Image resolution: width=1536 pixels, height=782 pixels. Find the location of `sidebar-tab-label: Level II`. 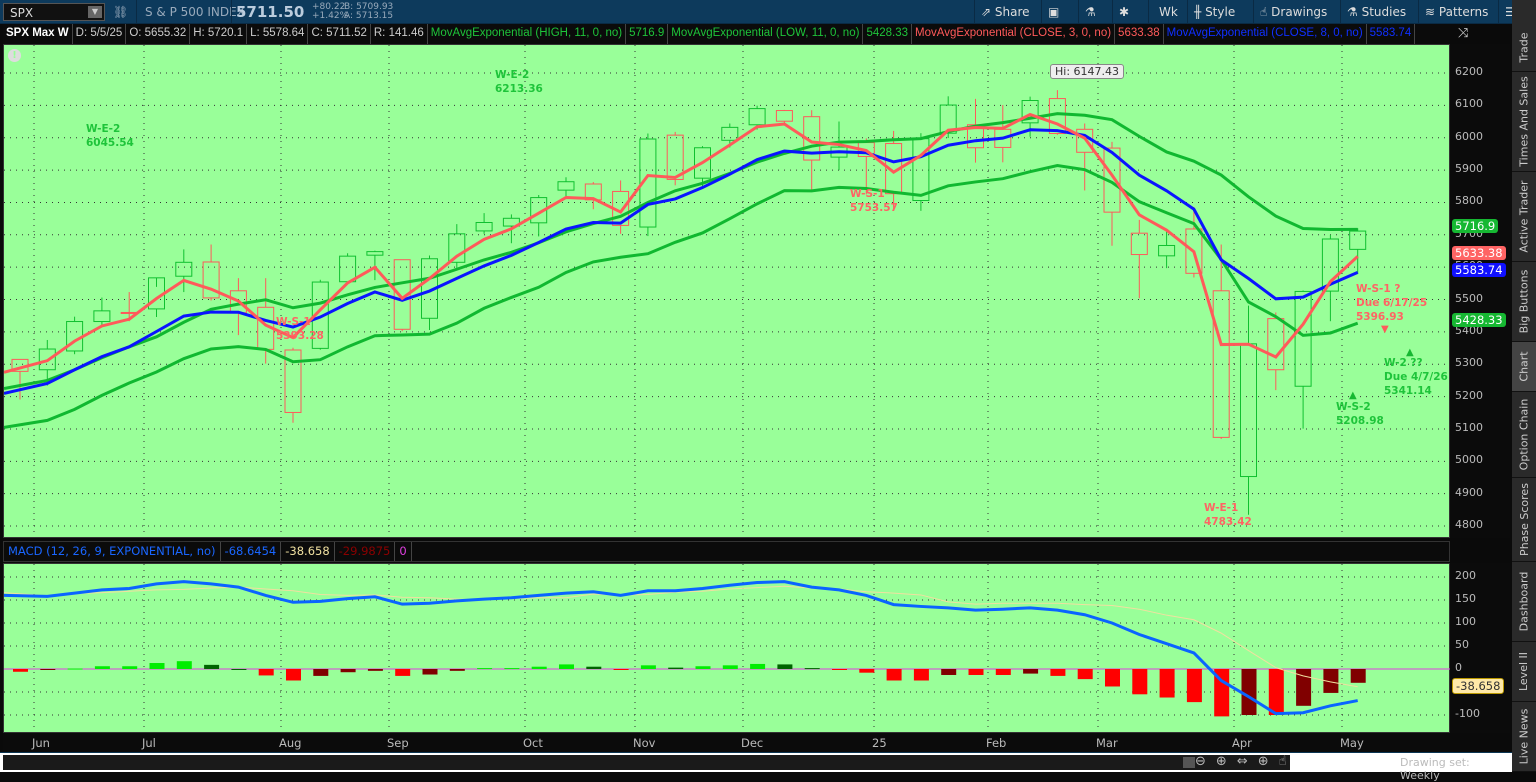

sidebar-tab-label: Level II is located at coordinates (1524, 671).